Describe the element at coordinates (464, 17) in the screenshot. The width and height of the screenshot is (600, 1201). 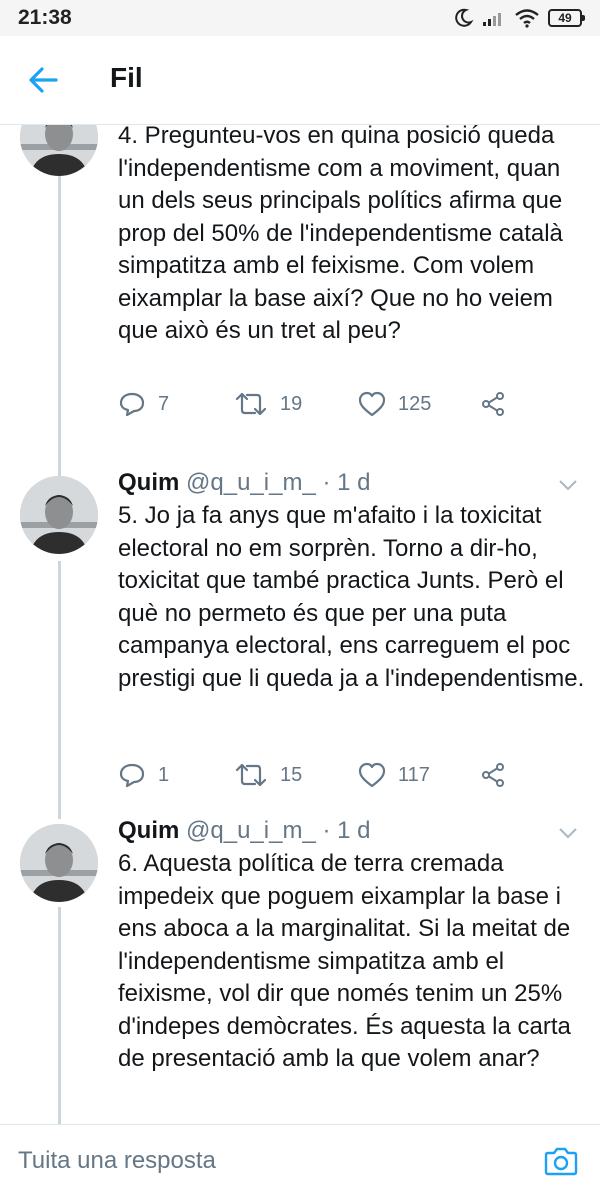
I see `moon-icon` at that location.